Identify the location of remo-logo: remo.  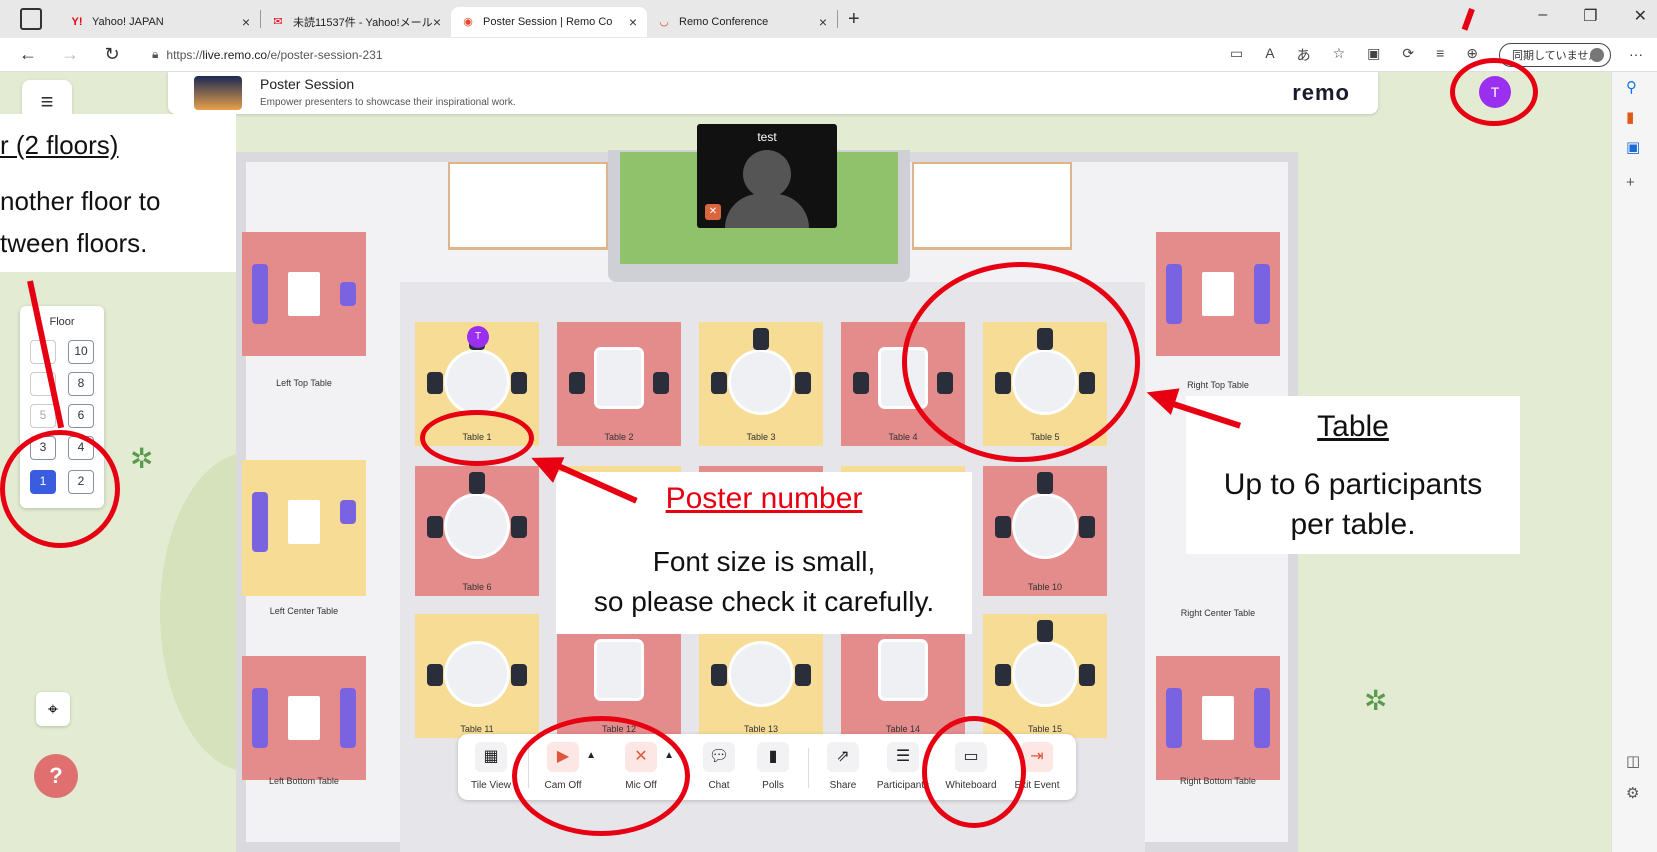
(1321, 92).